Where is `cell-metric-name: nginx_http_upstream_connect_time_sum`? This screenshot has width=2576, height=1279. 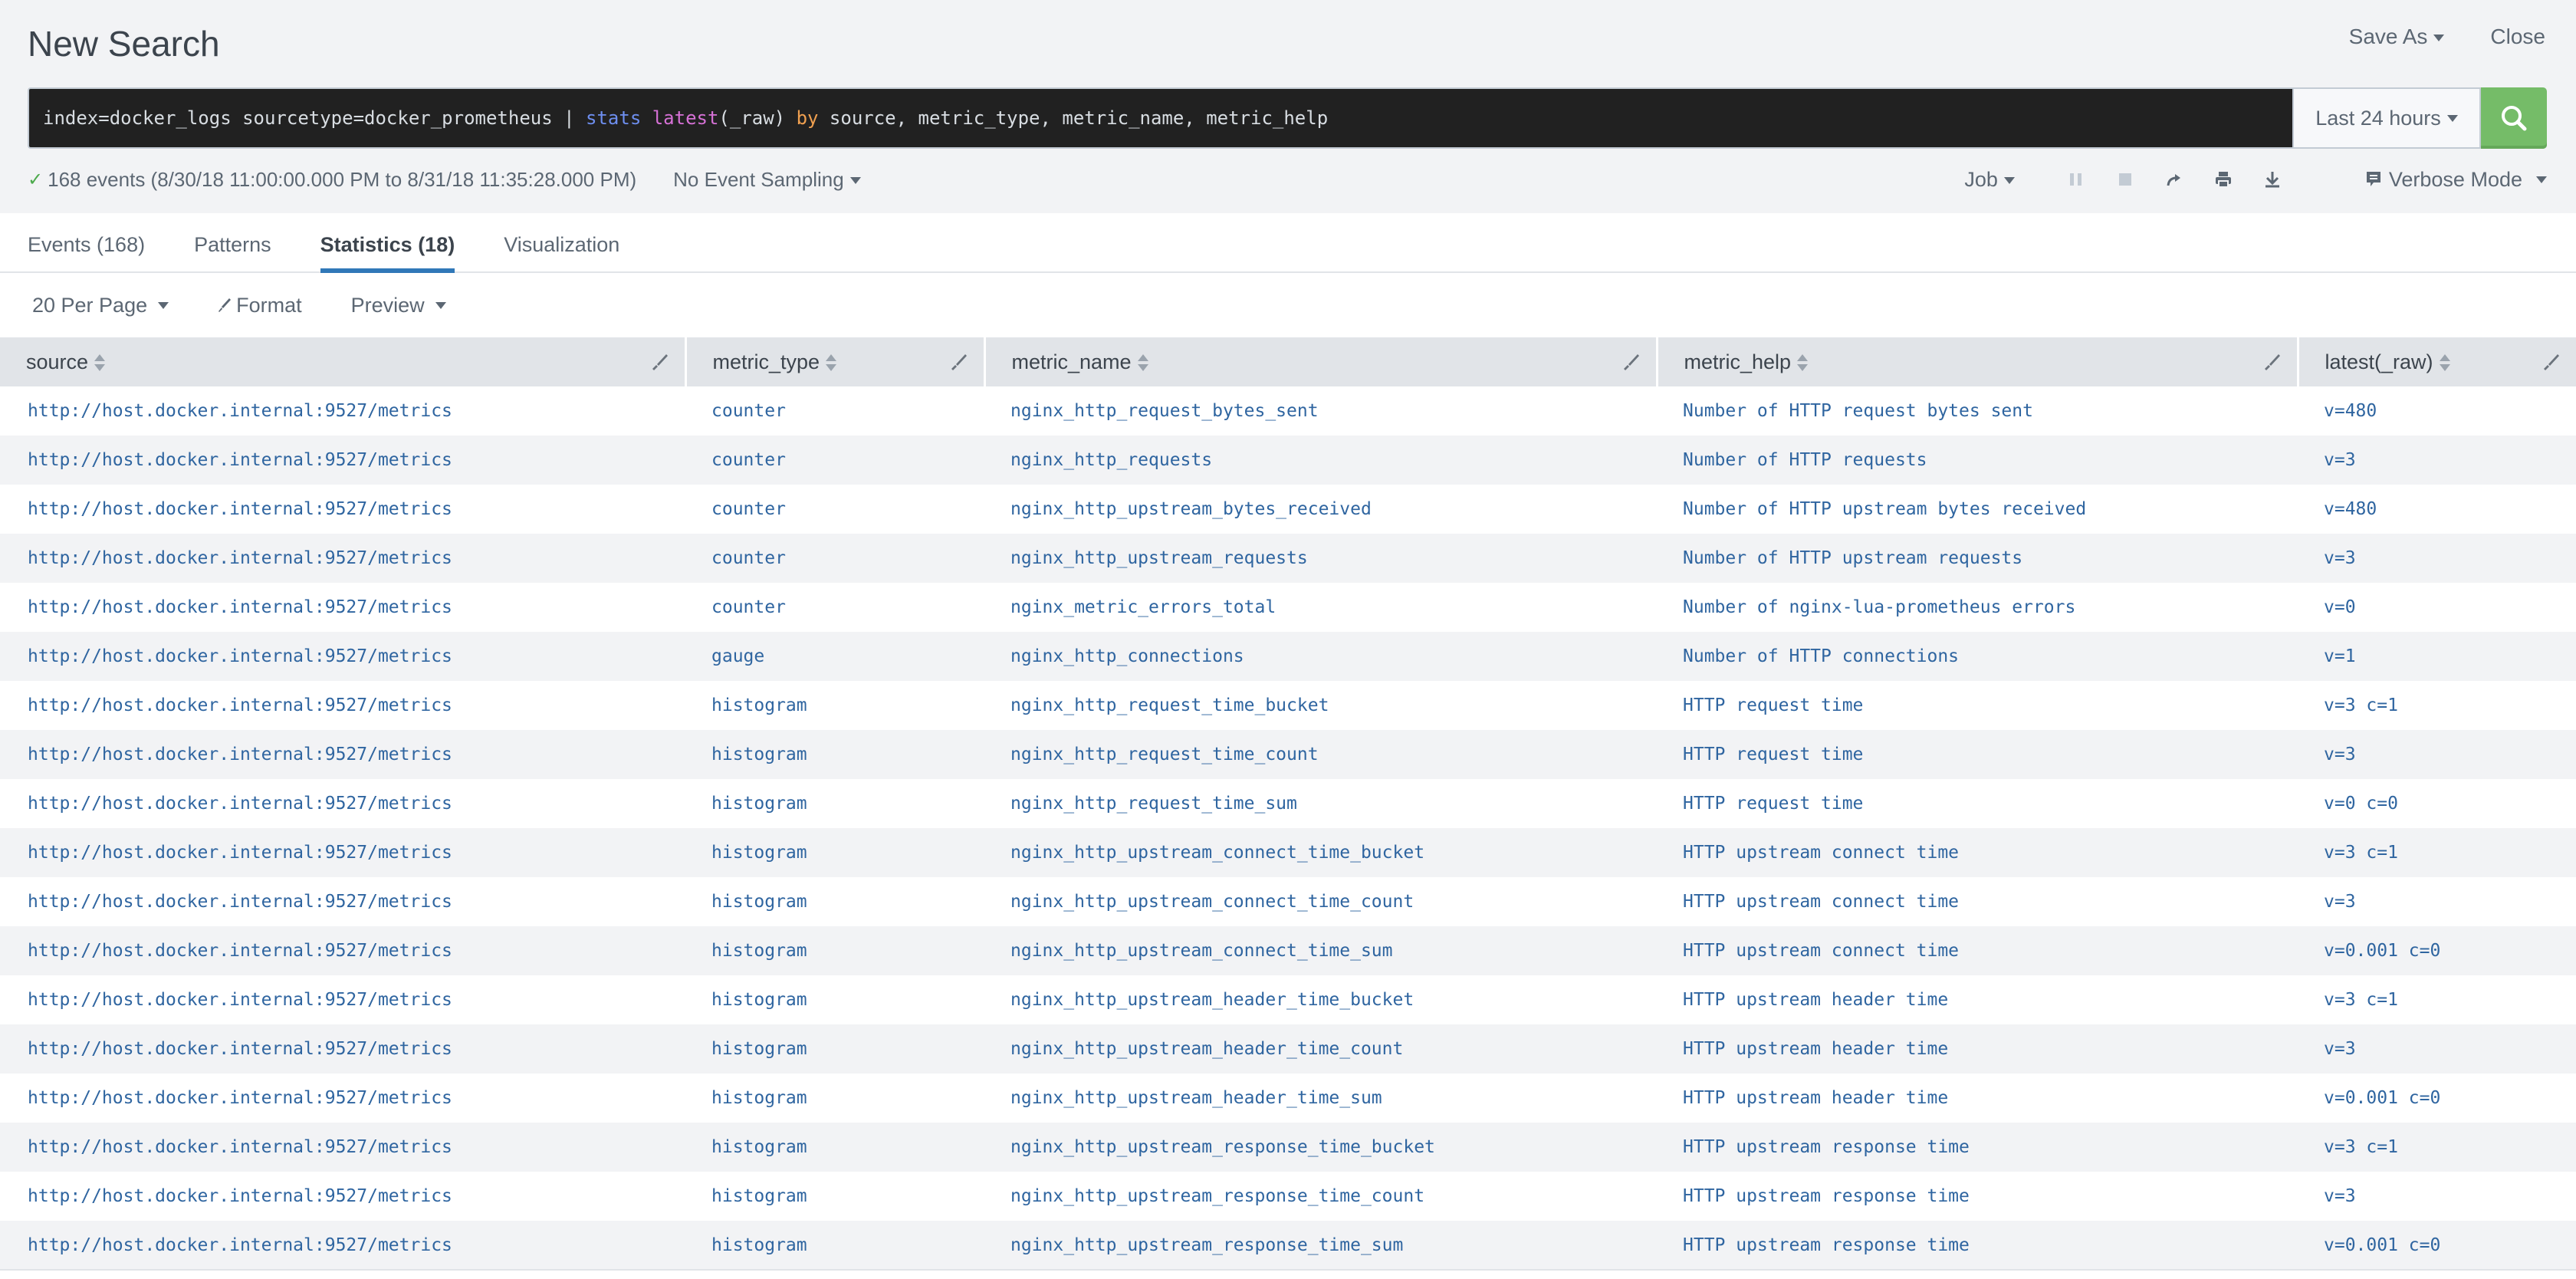 cell-metric-name: nginx_http_upstream_connect_time_sum is located at coordinates (1320, 950).